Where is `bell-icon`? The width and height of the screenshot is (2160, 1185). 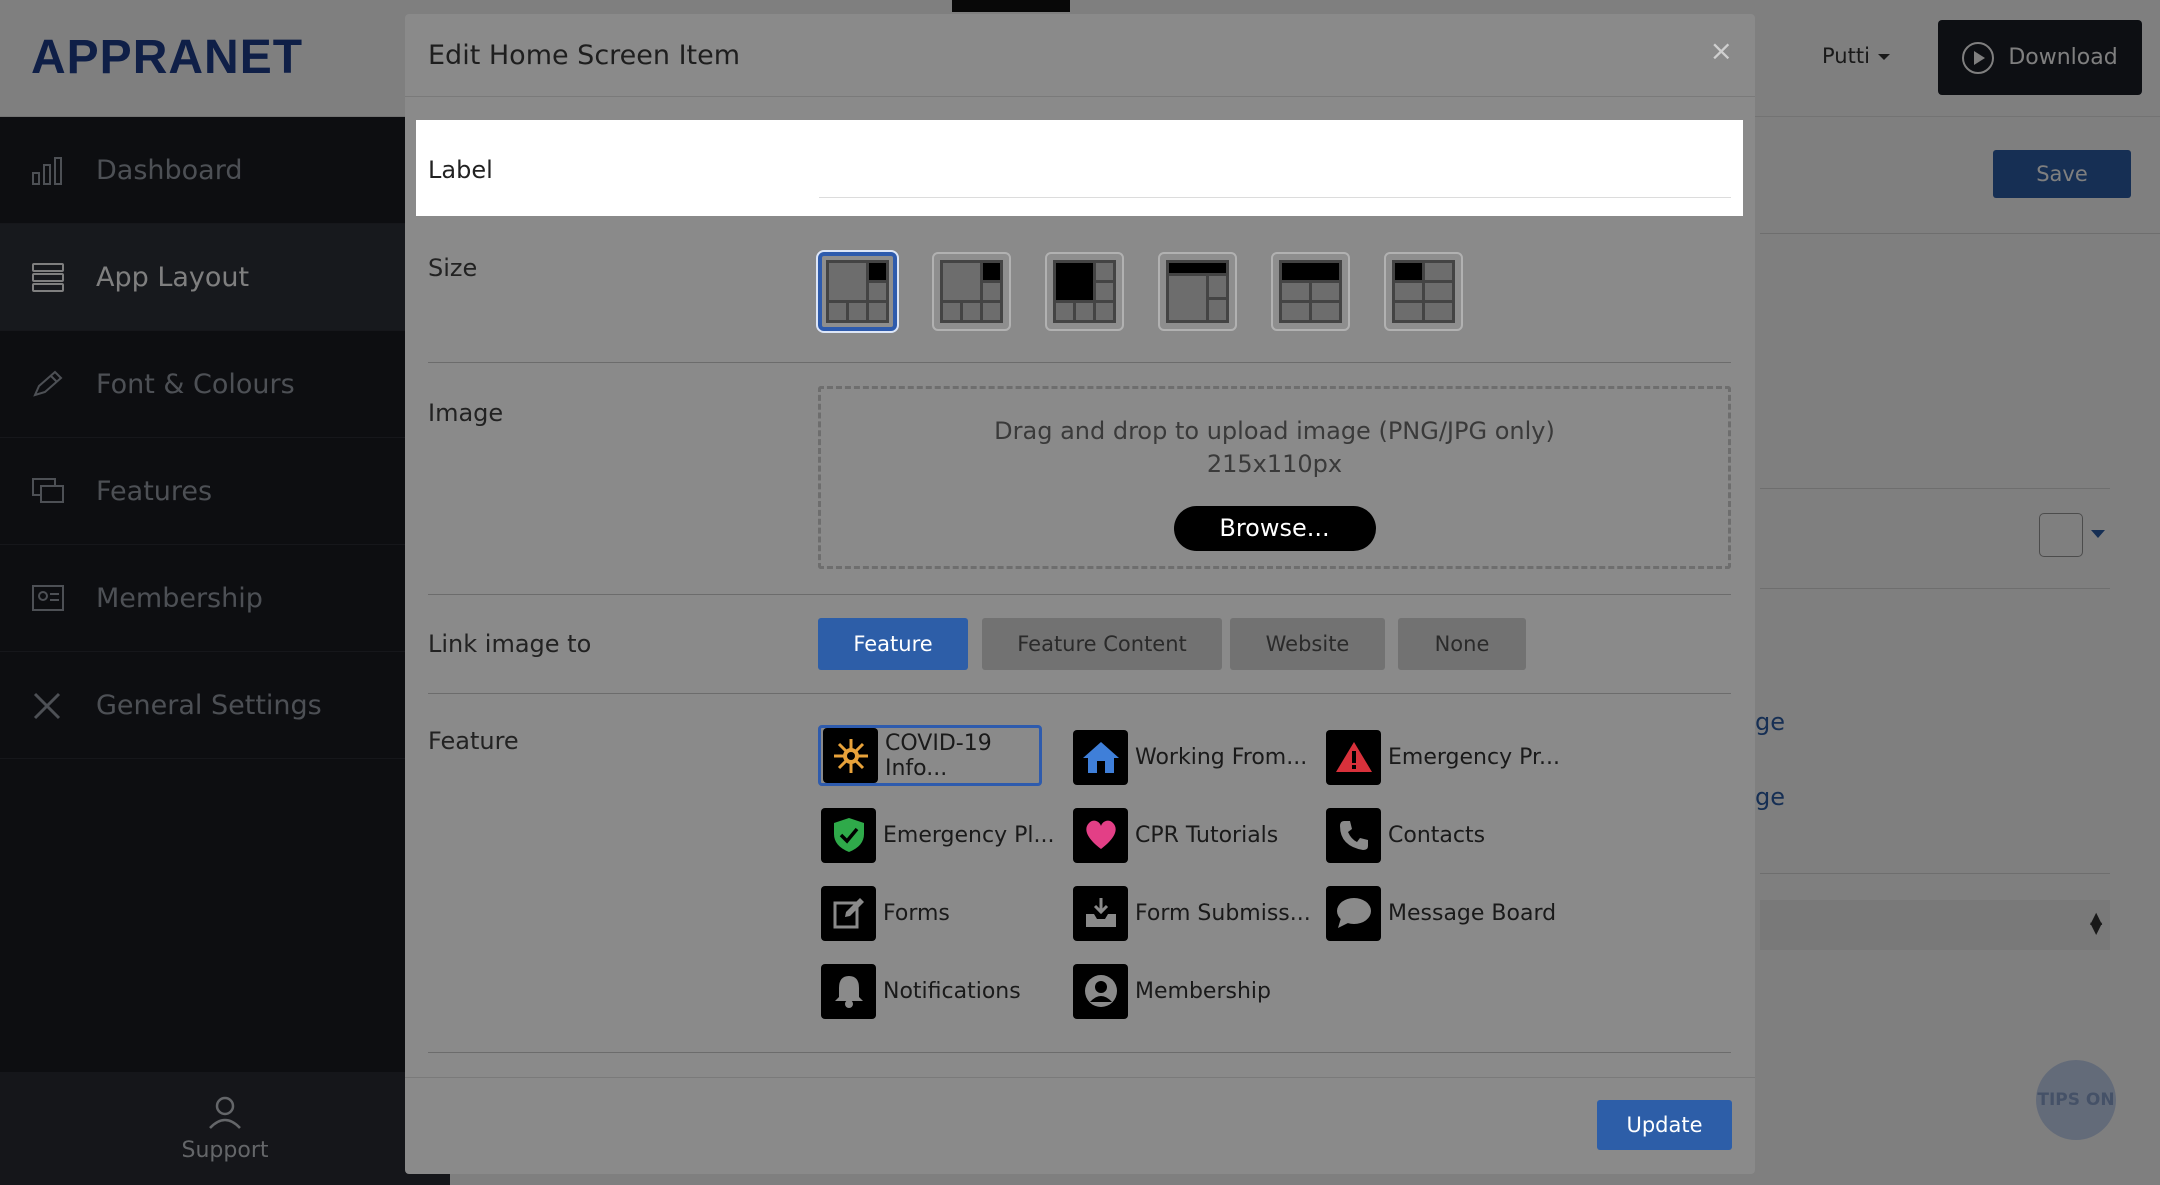 bell-icon is located at coordinates (848, 991).